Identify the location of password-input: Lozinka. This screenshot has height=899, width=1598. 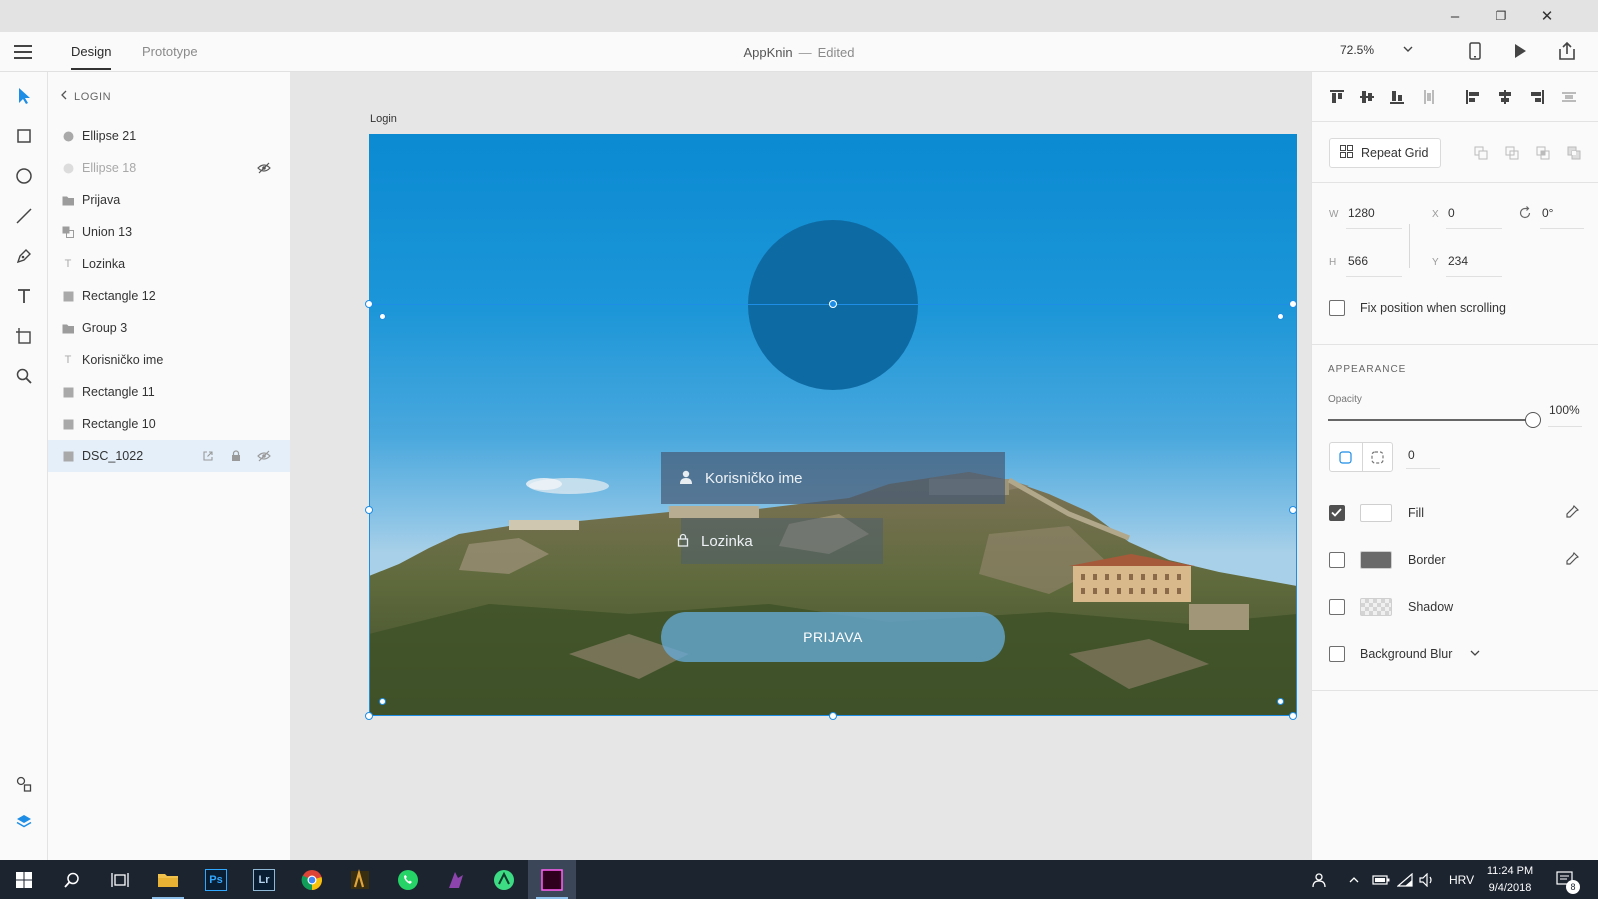
(780, 541).